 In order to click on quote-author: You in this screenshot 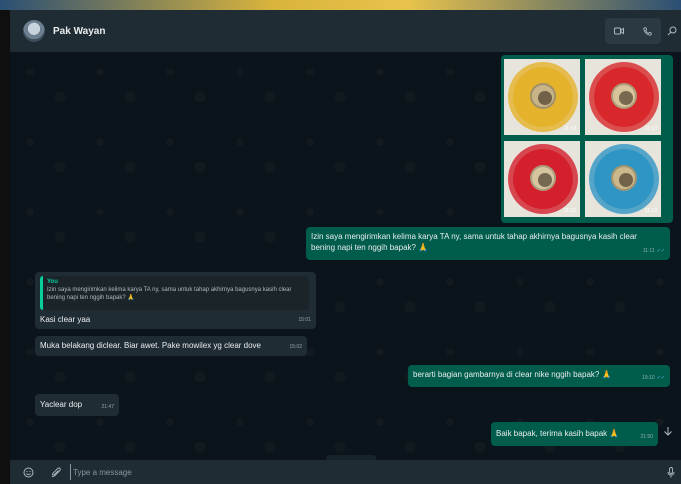, I will do `click(52, 282)`.